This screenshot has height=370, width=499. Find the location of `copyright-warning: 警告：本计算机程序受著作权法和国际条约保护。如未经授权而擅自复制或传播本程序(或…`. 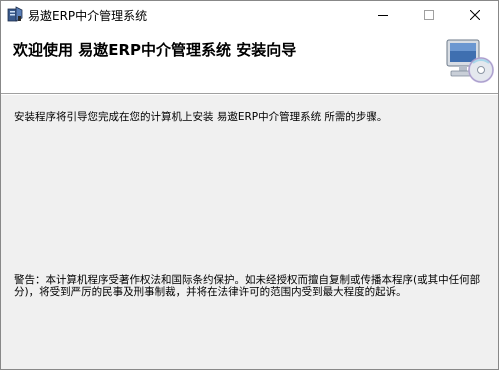

copyright-warning: 警告：本计算机程序受著作权法和国际条约保护。如未经授权而擅自复制或传播本程序(或… is located at coordinates (247, 286).